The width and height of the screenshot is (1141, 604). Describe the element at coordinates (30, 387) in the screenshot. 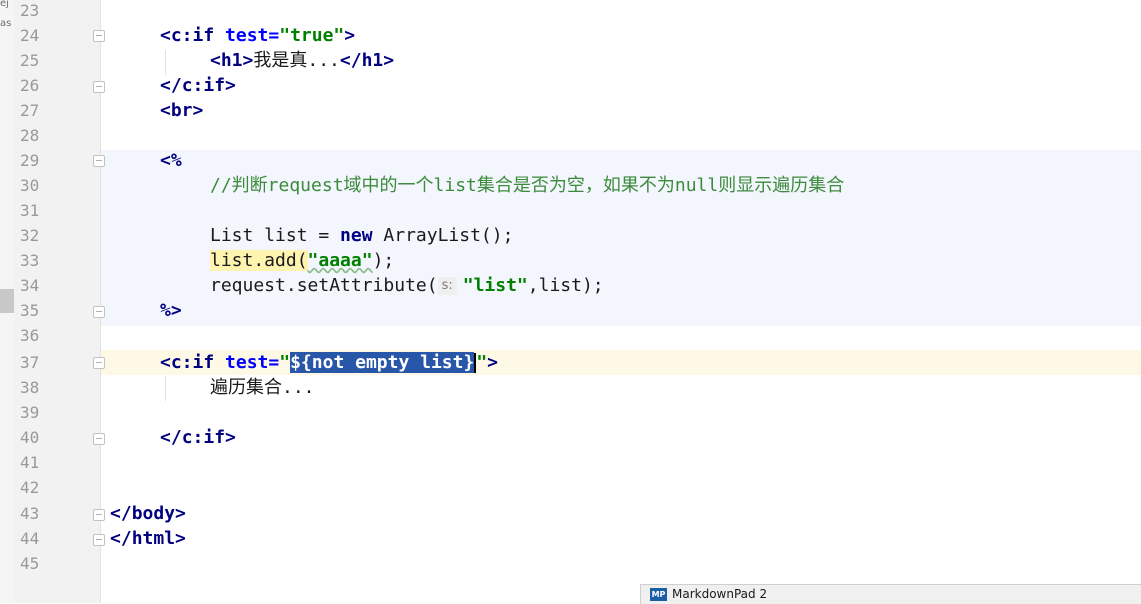

I see `line-number: 38` at that location.